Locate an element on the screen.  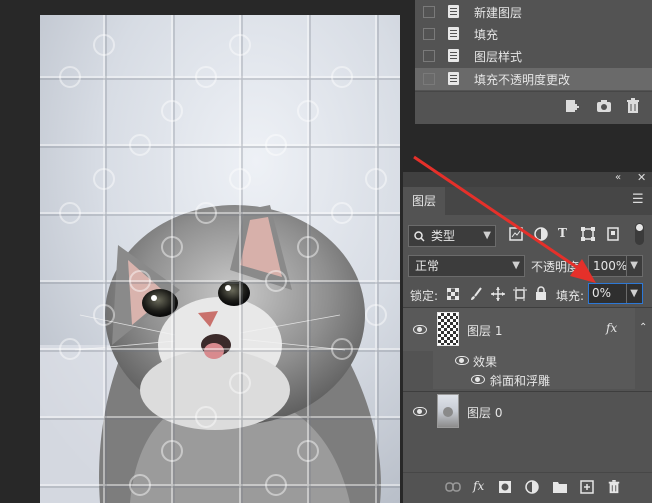
layers-bottom-bar: fx is located at coordinates (527, 487).